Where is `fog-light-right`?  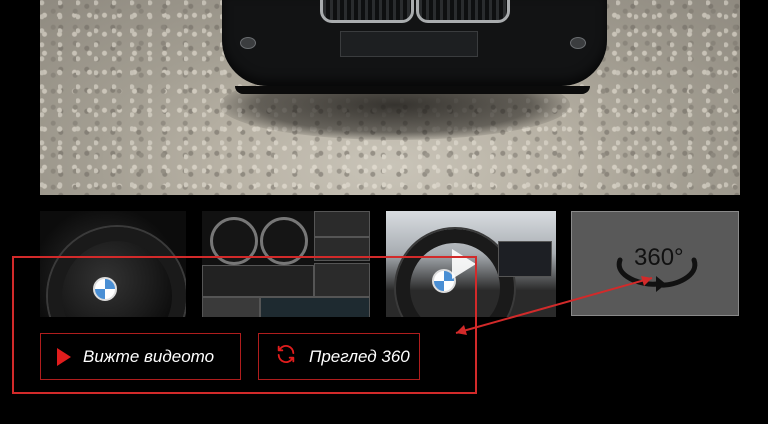
fog-light-right is located at coordinates (578, 43).